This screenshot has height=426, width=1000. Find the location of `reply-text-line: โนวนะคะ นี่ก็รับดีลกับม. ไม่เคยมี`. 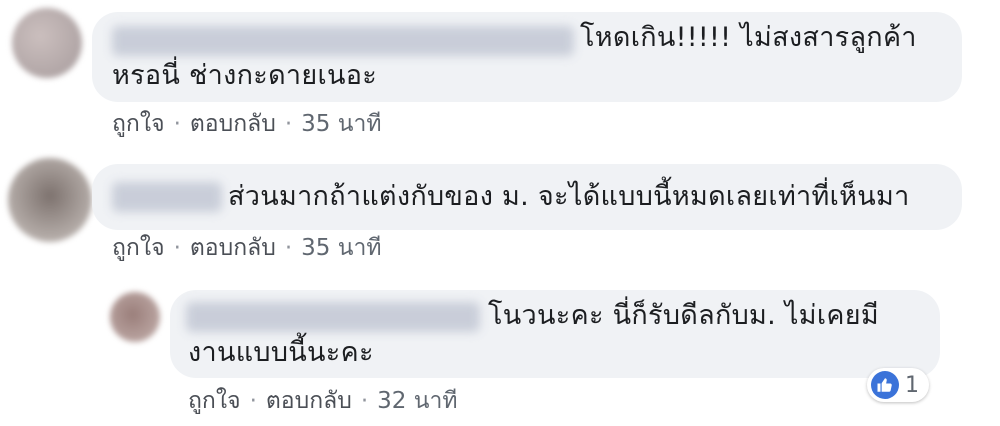

reply-text-line: โนวนะคะ นี่ก็รับดีลกับม. ไม่เคยมี is located at coordinates (683, 315).